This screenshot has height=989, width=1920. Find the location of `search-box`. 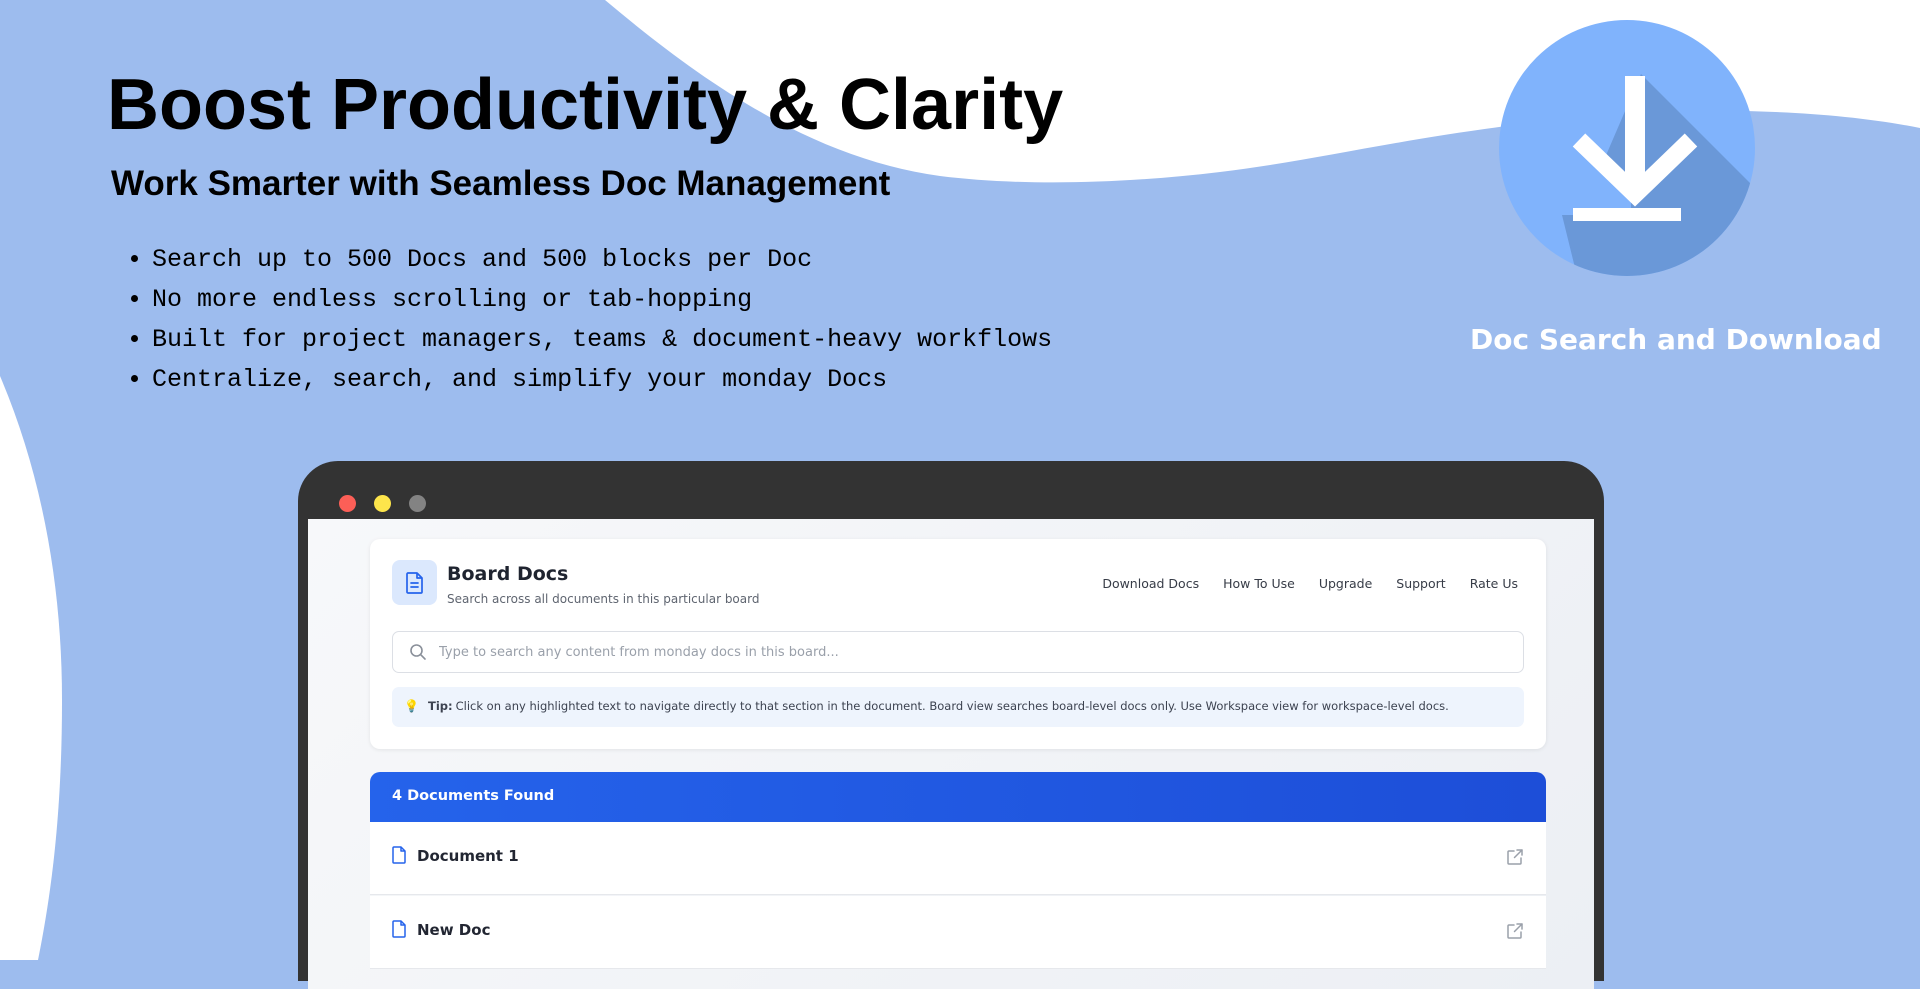

search-box is located at coordinates (958, 652).